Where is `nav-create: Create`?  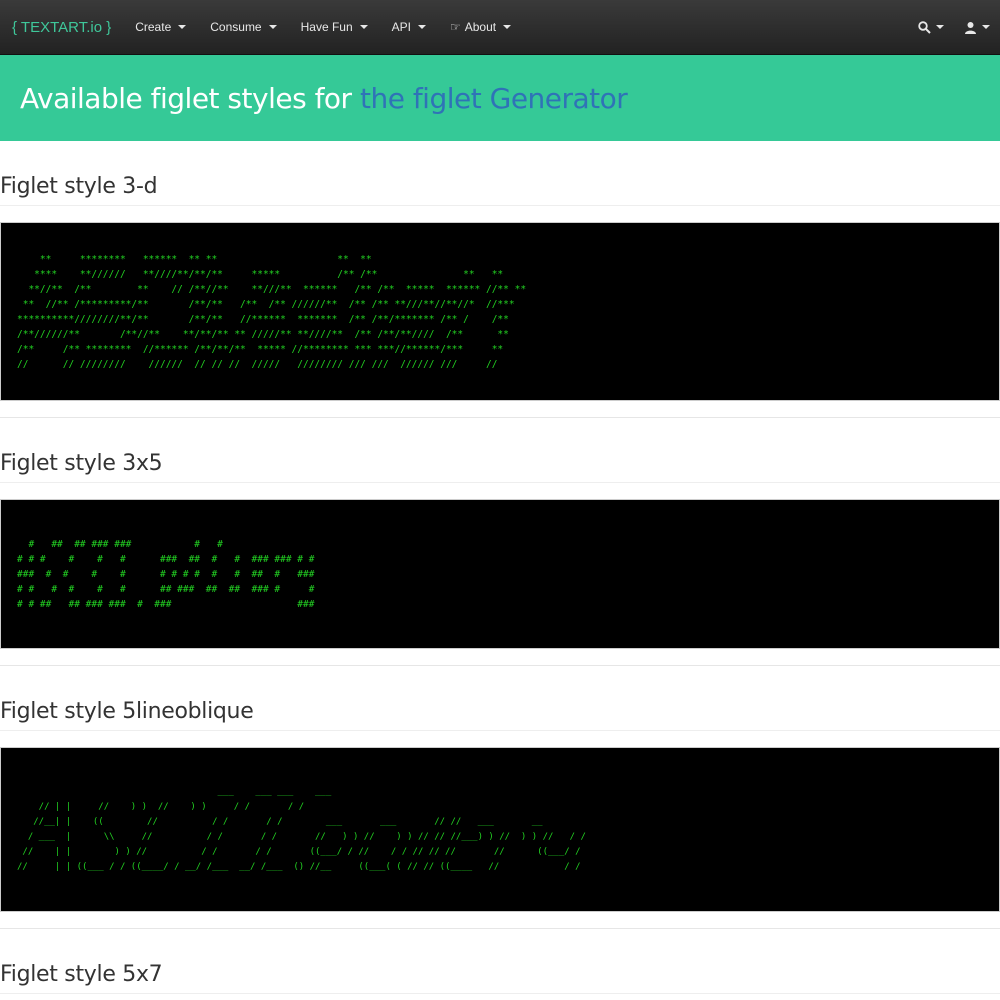
nav-create: Create is located at coordinates (160, 27).